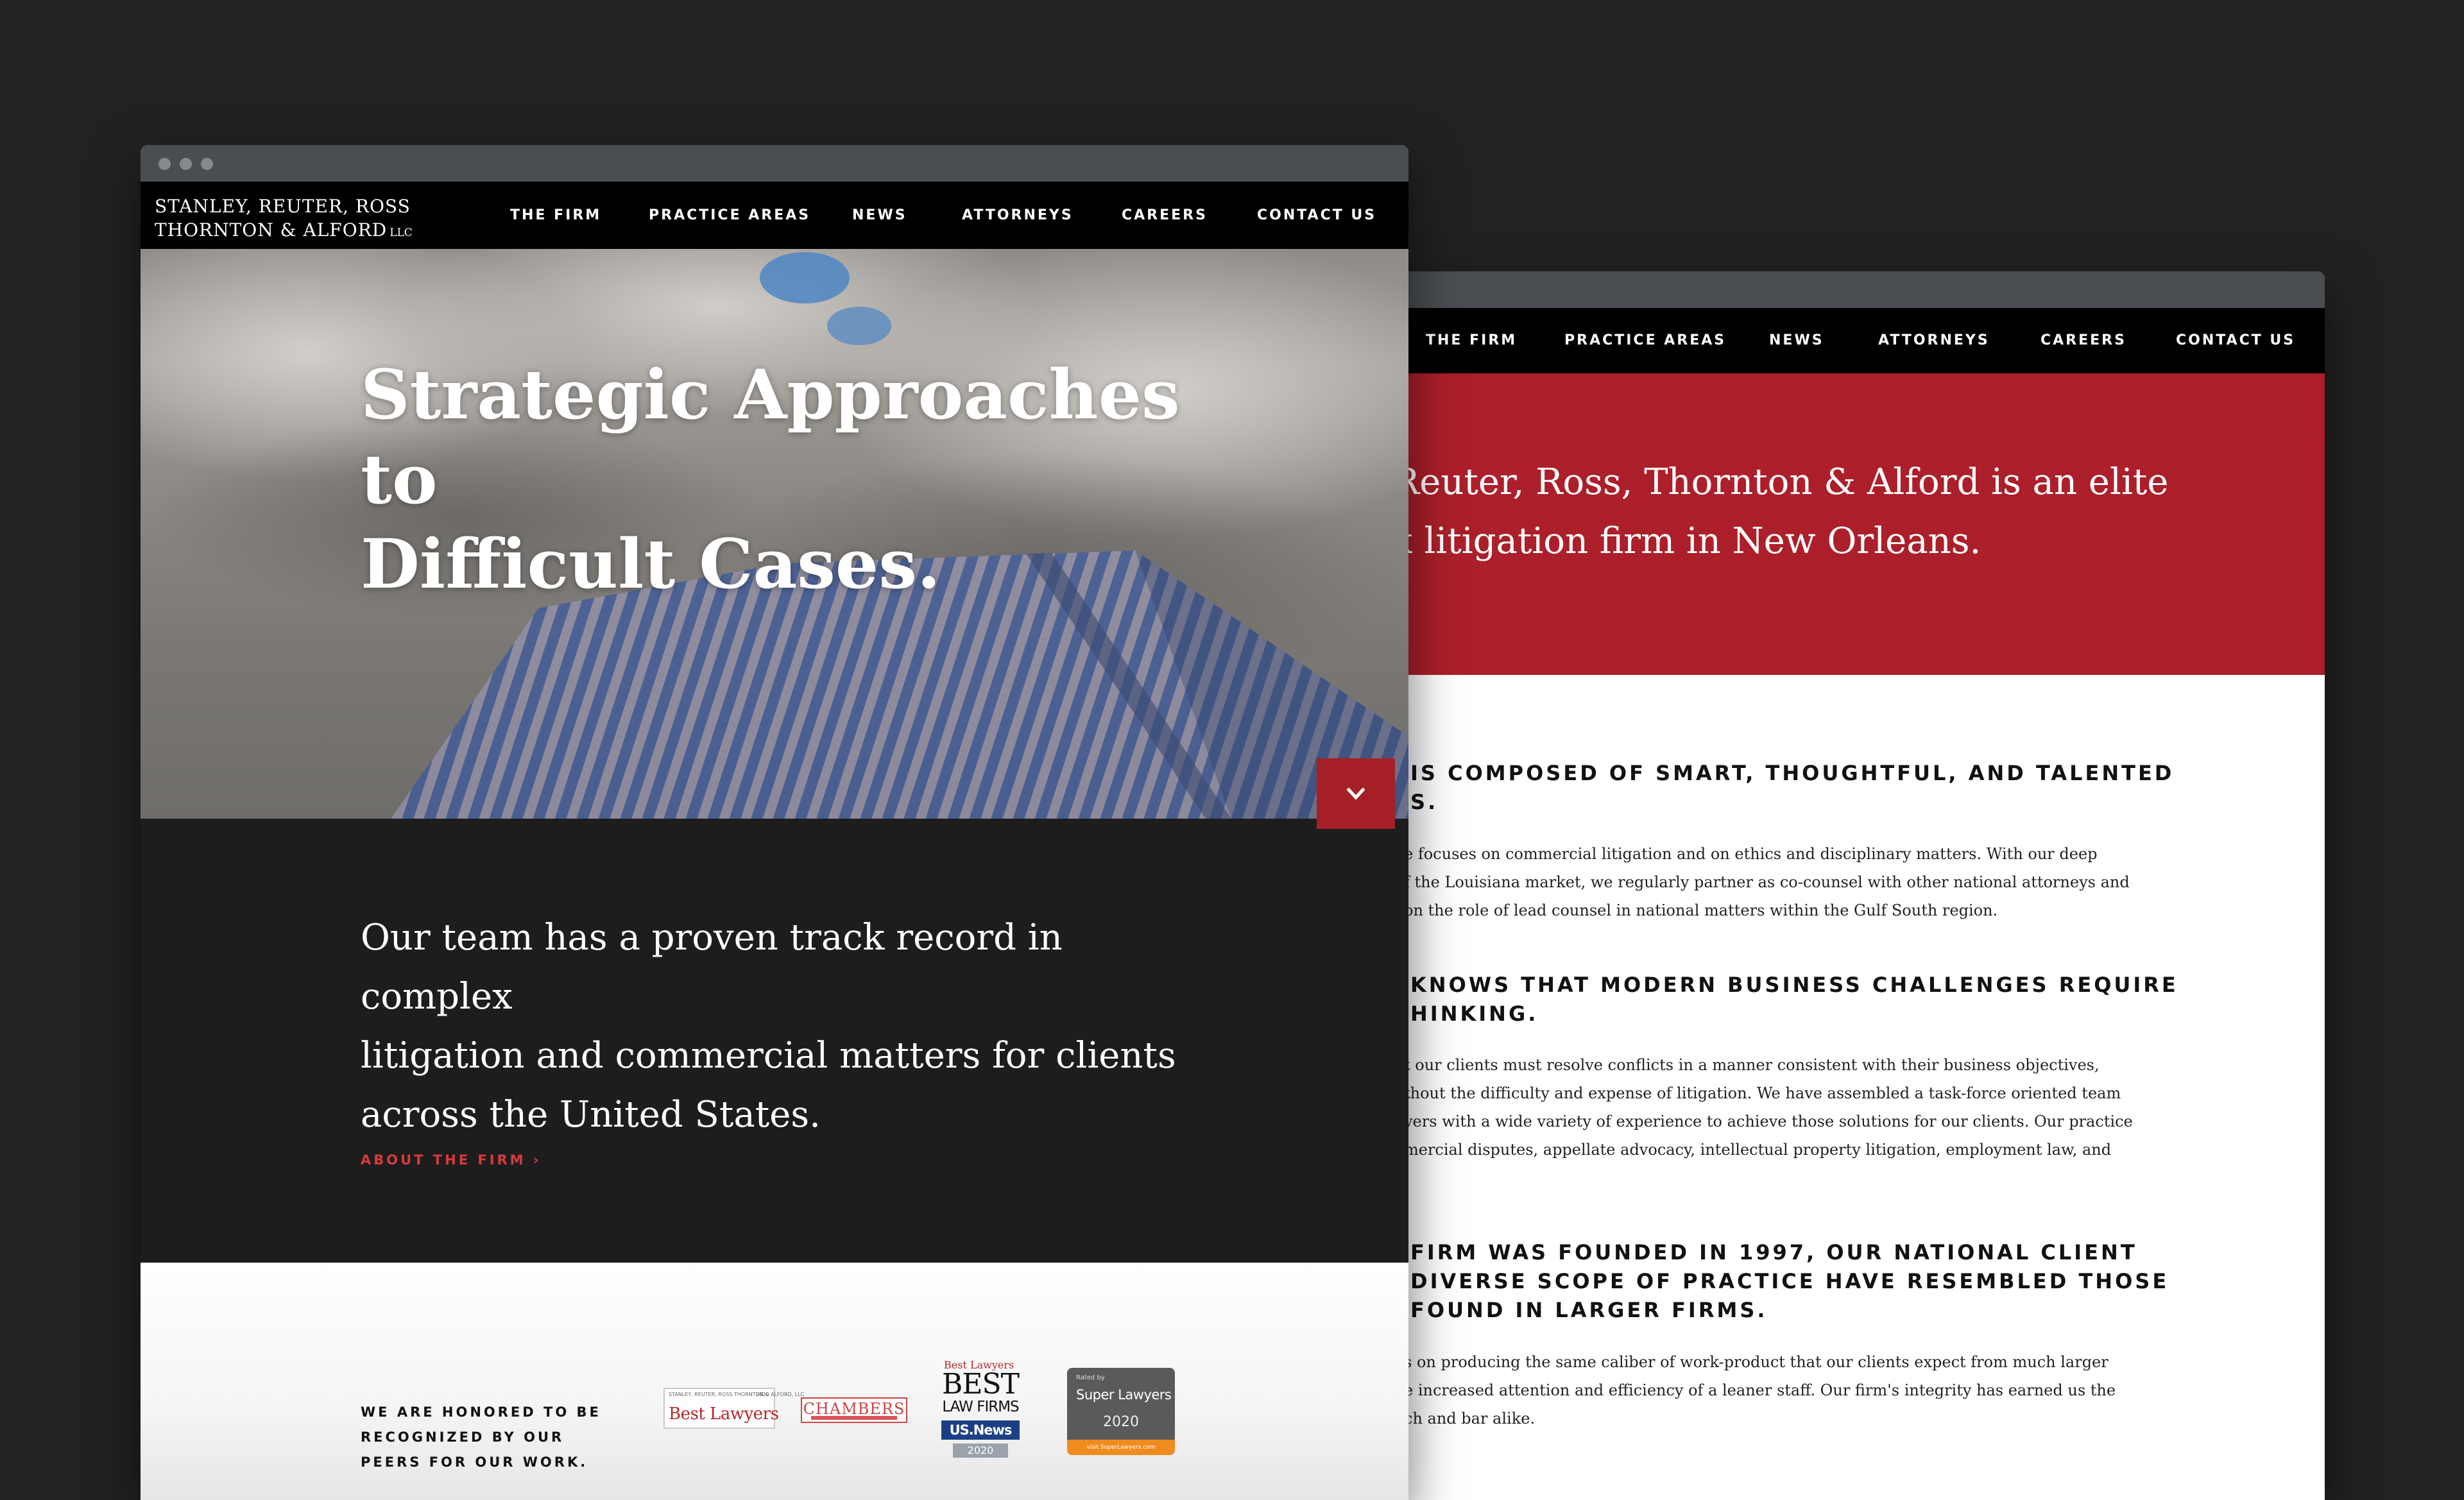 The width and height of the screenshot is (2464, 1500). I want to click on chevron-right-icon: ›, so click(537, 1160).